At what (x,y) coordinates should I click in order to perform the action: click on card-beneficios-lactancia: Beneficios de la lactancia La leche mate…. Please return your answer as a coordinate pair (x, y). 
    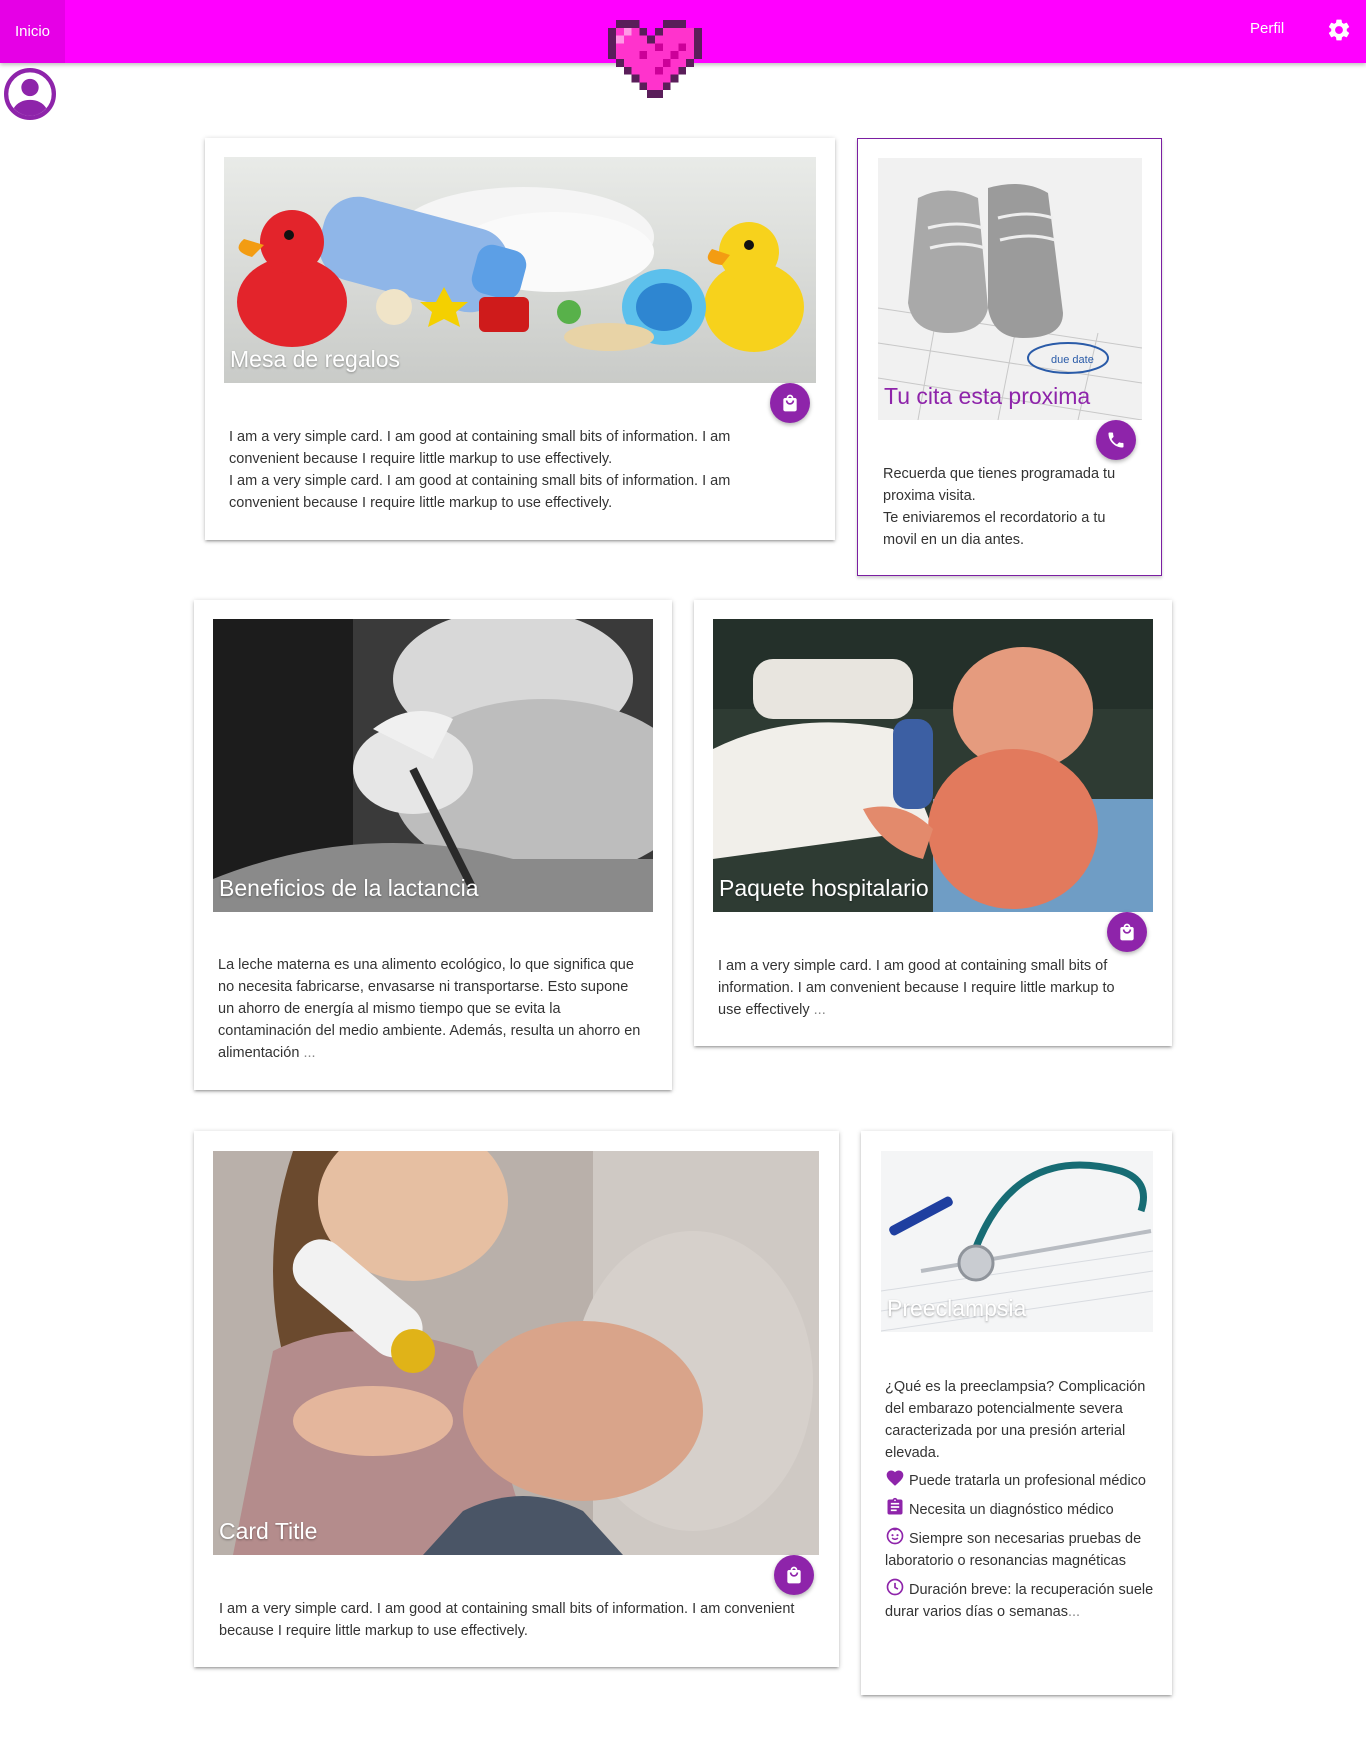
    Looking at the image, I should click on (433, 845).